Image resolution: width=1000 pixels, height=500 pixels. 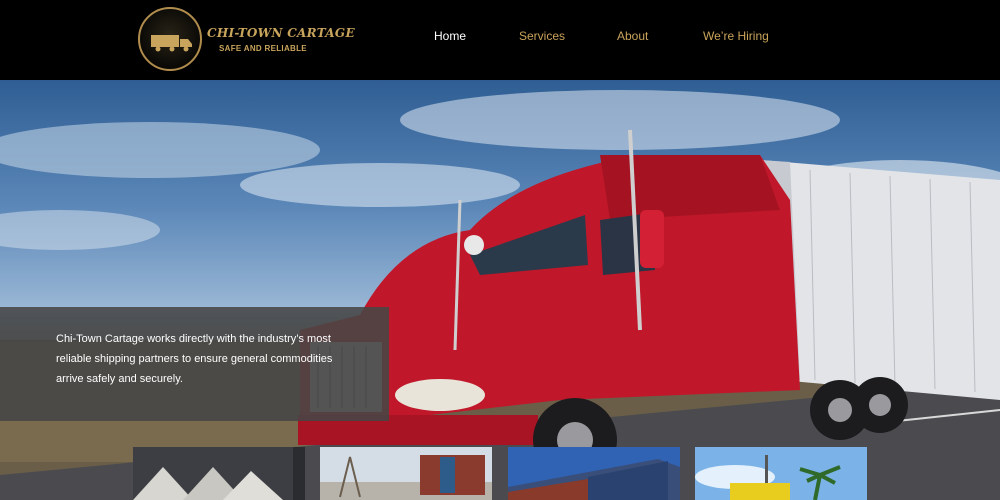 I want to click on logo-title: CHI-TOWN CARTAGE, so click(x=281, y=33).